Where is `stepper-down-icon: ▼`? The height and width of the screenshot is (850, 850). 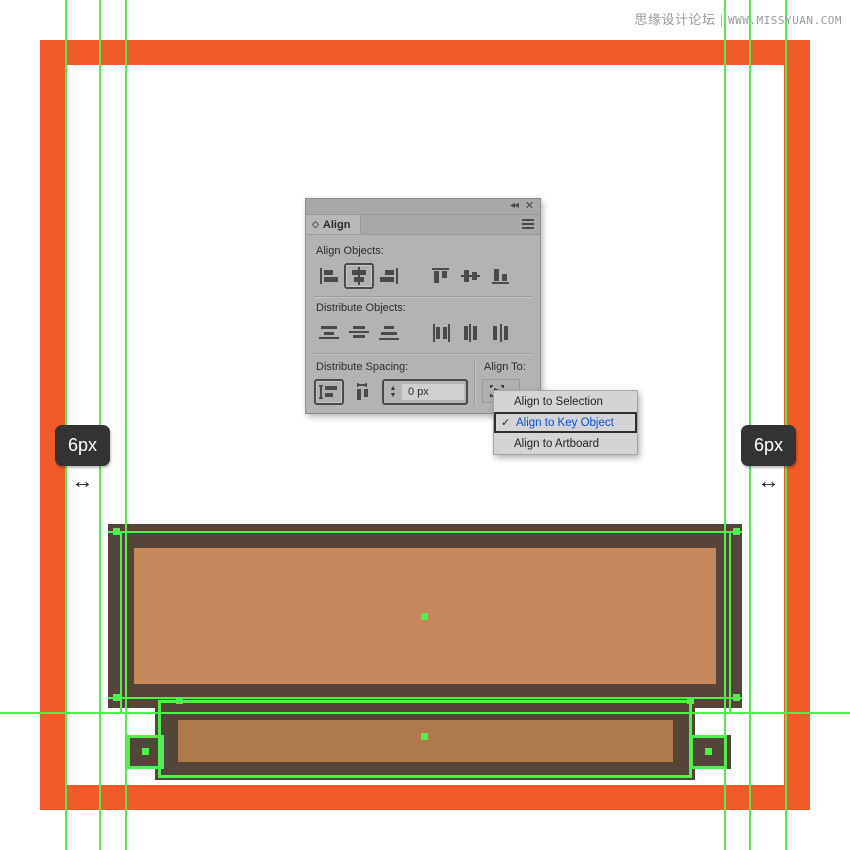
stepper-down-icon: ▼ is located at coordinates (393, 395).